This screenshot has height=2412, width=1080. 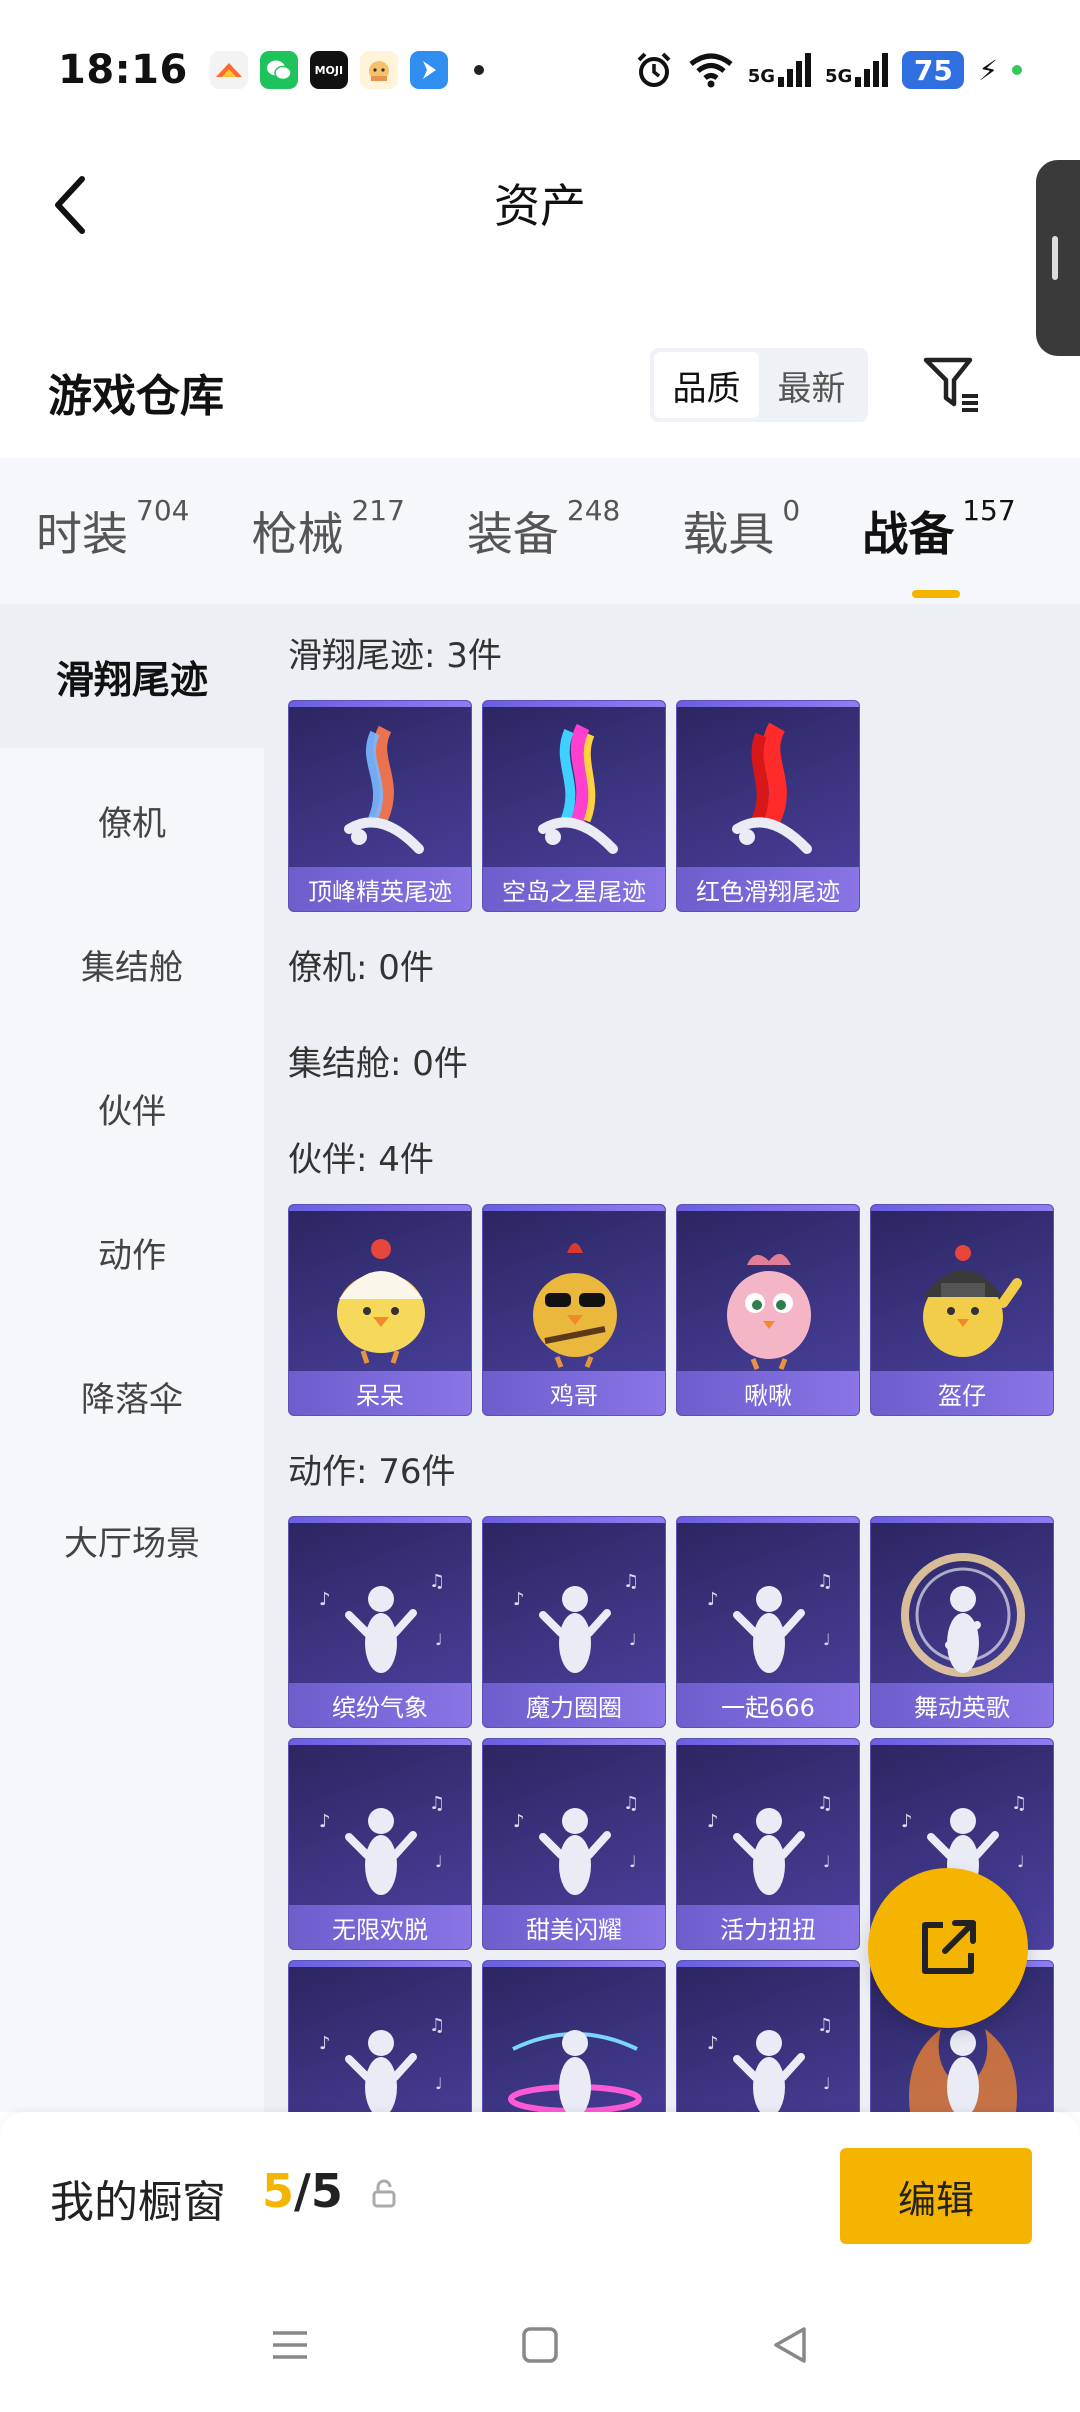 What do you see at coordinates (290, 2347) in the screenshot?
I see `menu-icon` at bounding box center [290, 2347].